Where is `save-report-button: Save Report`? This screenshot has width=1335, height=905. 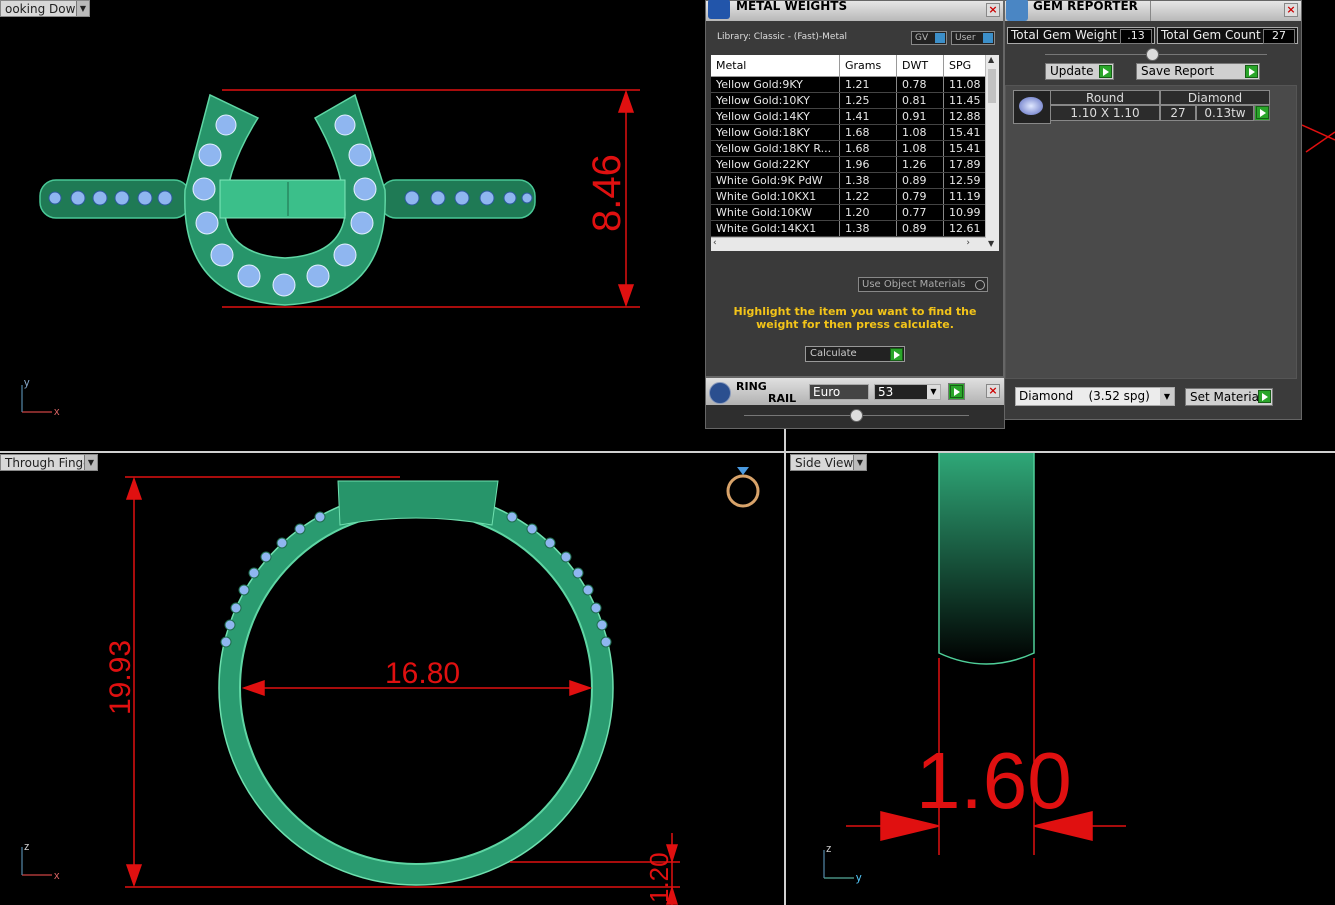 save-report-button: Save Report is located at coordinates (1198, 71).